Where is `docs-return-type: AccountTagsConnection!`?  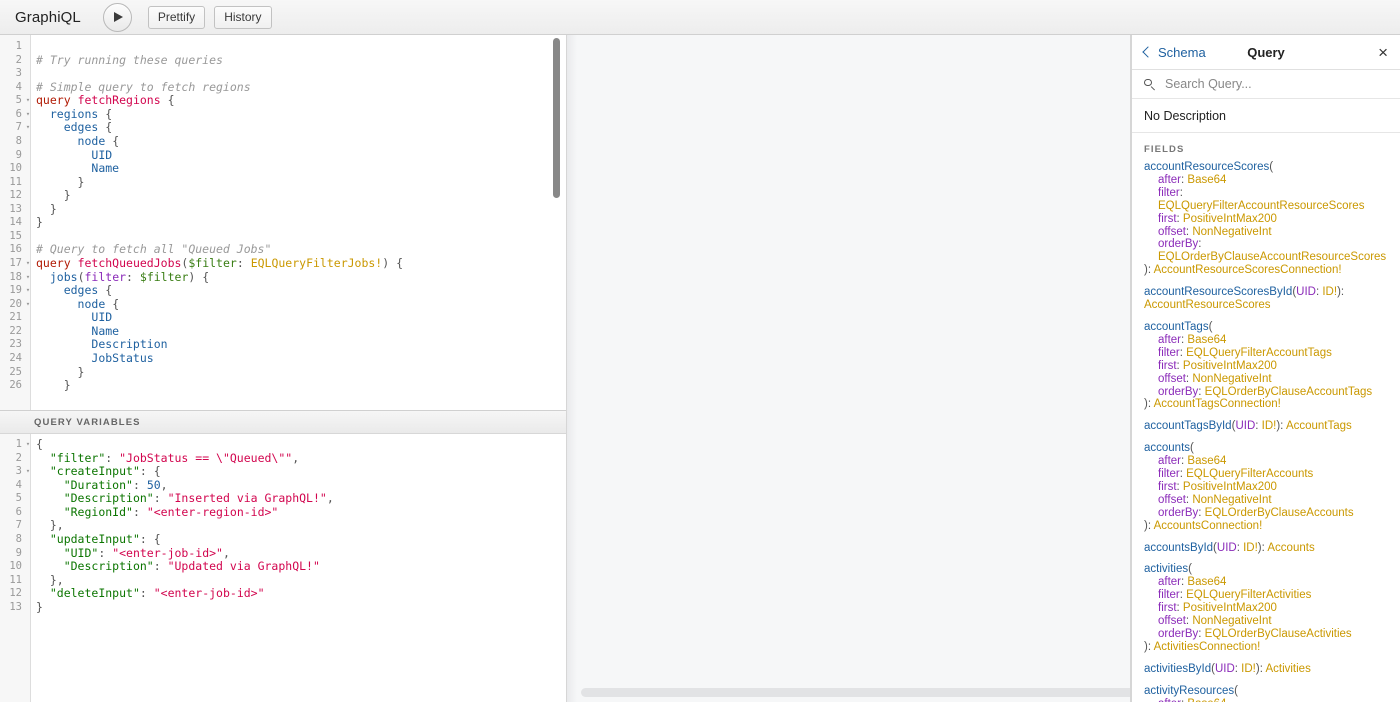
docs-return-type: AccountTagsConnection! is located at coordinates (1217, 404).